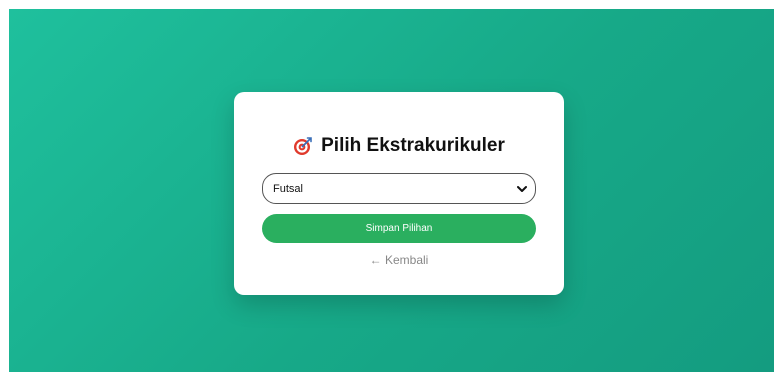 This screenshot has height=372, width=774. What do you see at coordinates (522, 189) in the screenshot?
I see `chevron-down-icon` at bounding box center [522, 189].